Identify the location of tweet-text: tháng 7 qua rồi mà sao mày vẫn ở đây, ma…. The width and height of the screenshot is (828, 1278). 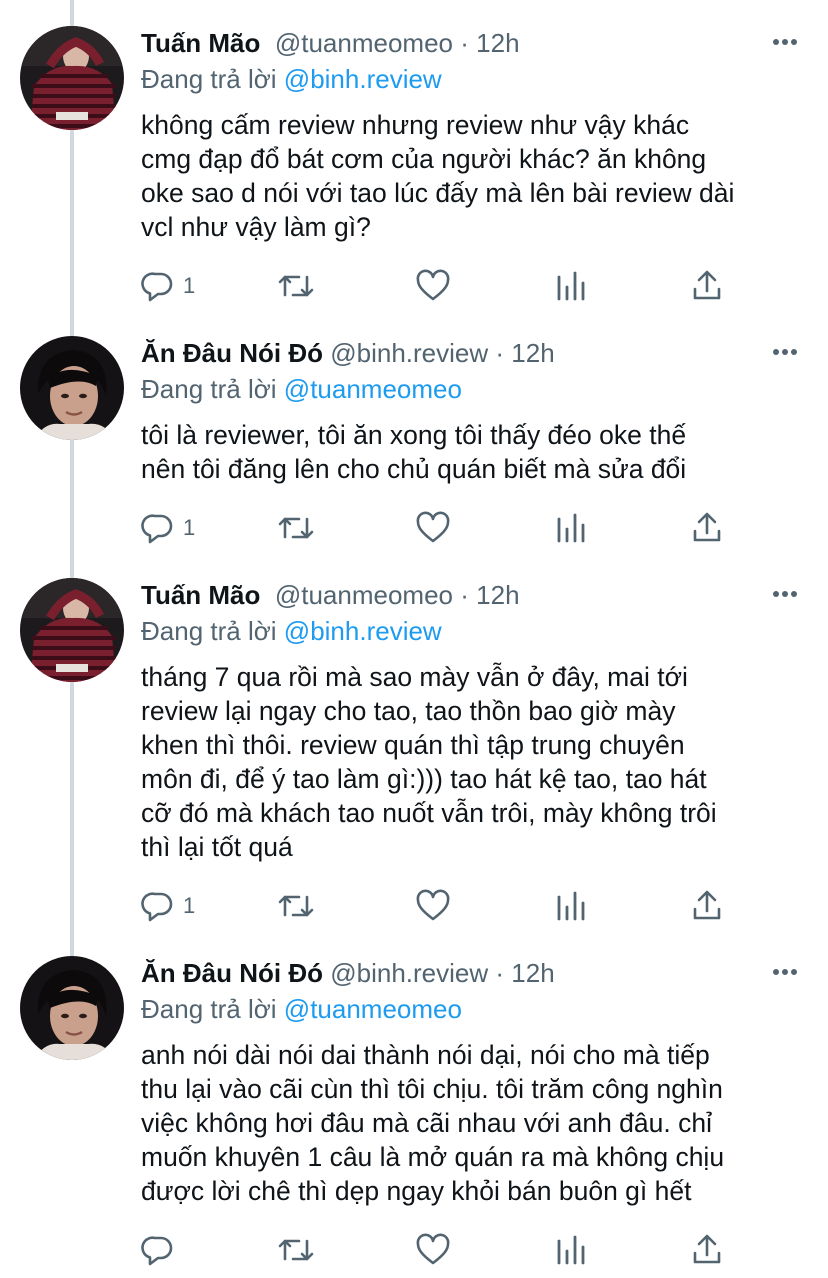
(476, 762).